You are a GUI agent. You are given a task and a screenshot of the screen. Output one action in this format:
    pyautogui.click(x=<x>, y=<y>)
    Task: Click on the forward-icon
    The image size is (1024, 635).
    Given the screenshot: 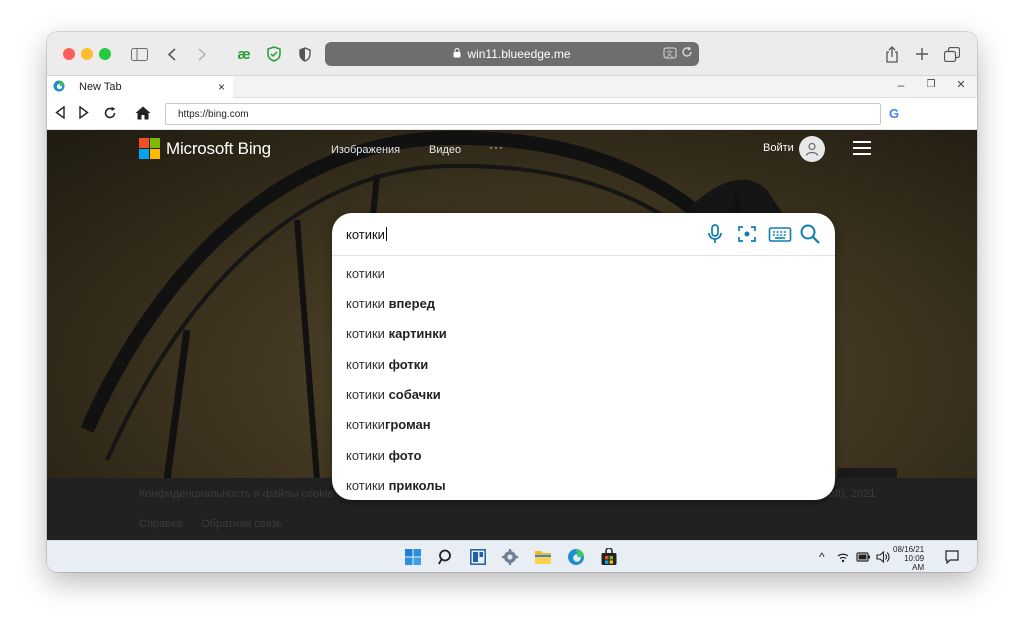 What is the action you would take?
    pyautogui.click(x=202, y=54)
    